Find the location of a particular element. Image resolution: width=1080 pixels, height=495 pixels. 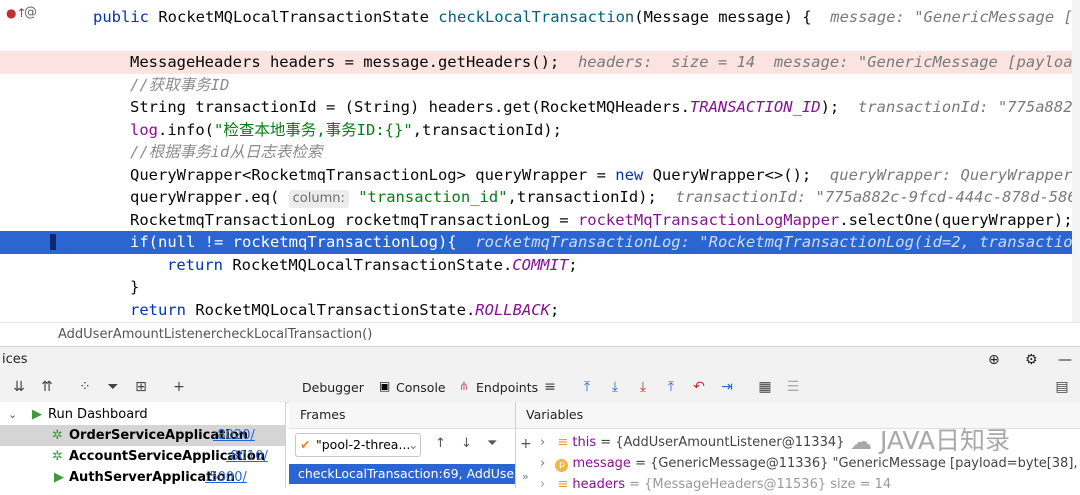

trace-icon: ☰ is located at coordinates (793, 387).